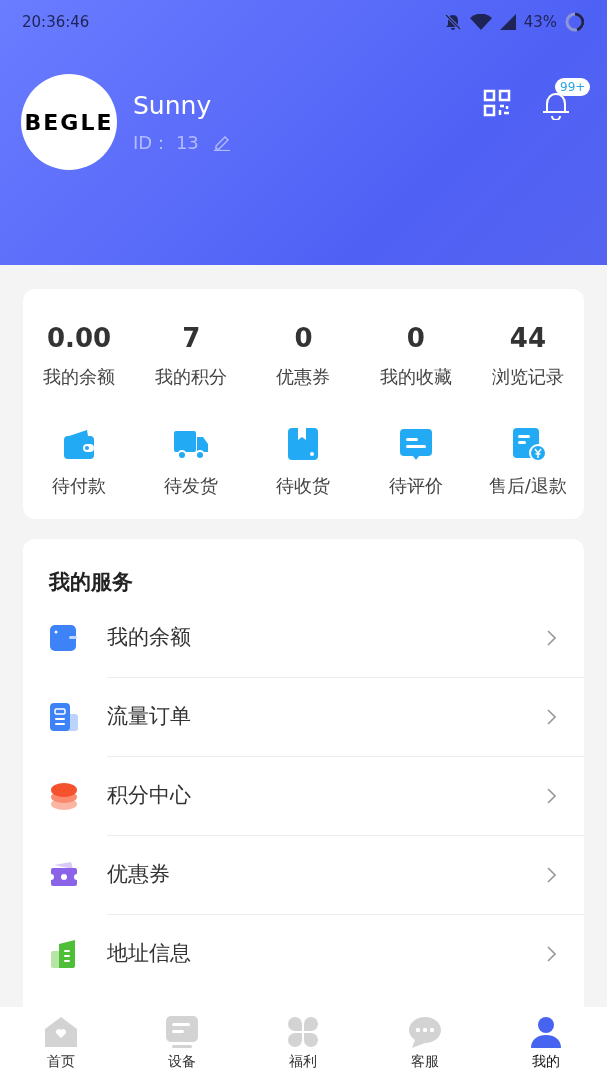 The width and height of the screenshot is (607, 1080). What do you see at coordinates (480, 22) in the screenshot?
I see `wifi-icon` at bounding box center [480, 22].